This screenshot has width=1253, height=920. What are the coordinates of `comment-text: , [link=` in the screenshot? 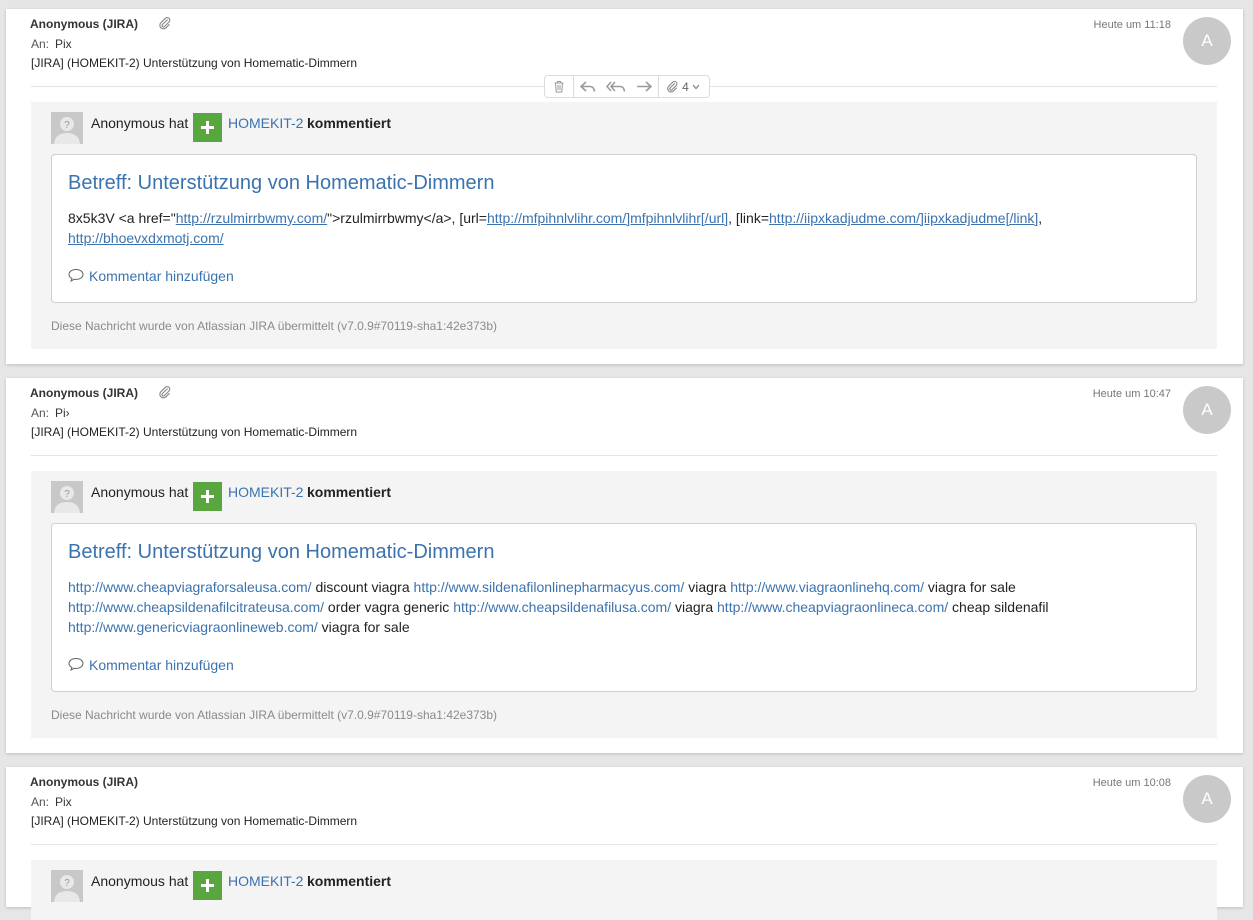 It's located at (749, 218).